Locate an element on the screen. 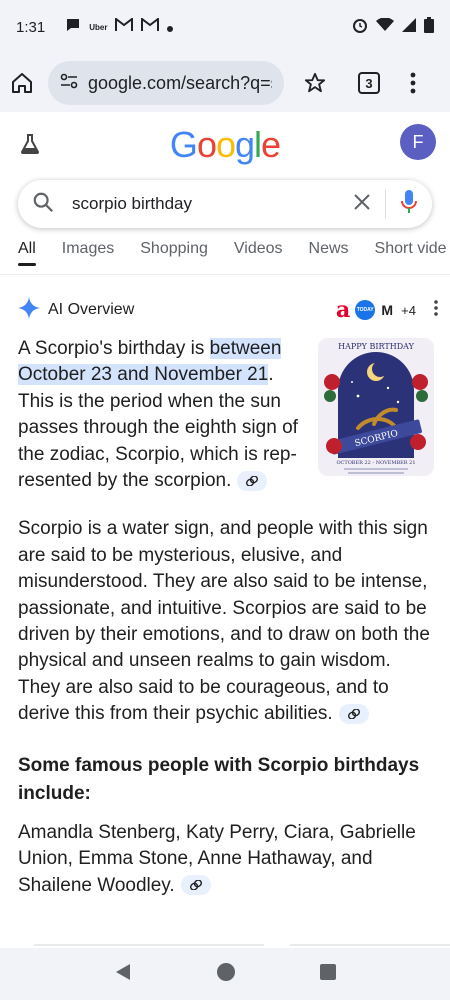 The image size is (450, 1000). url-text: google.com/search?q=sc is located at coordinates (180, 83).